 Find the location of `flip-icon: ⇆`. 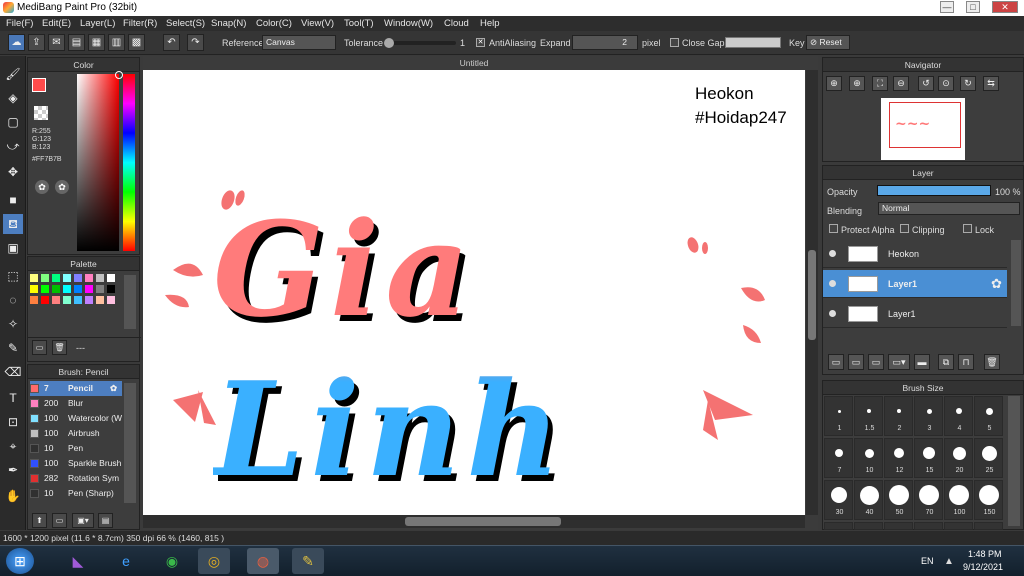

flip-icon: ⇆ is located at coordinates (991, 83).